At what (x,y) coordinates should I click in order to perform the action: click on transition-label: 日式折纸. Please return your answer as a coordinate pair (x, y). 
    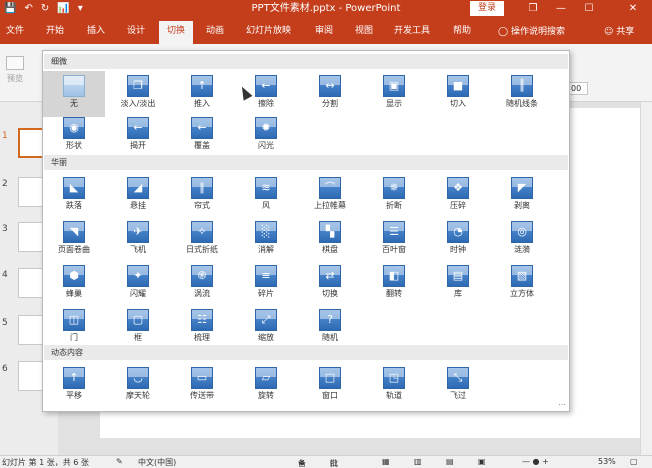
    Looking at the image, I should click on (202, 249).